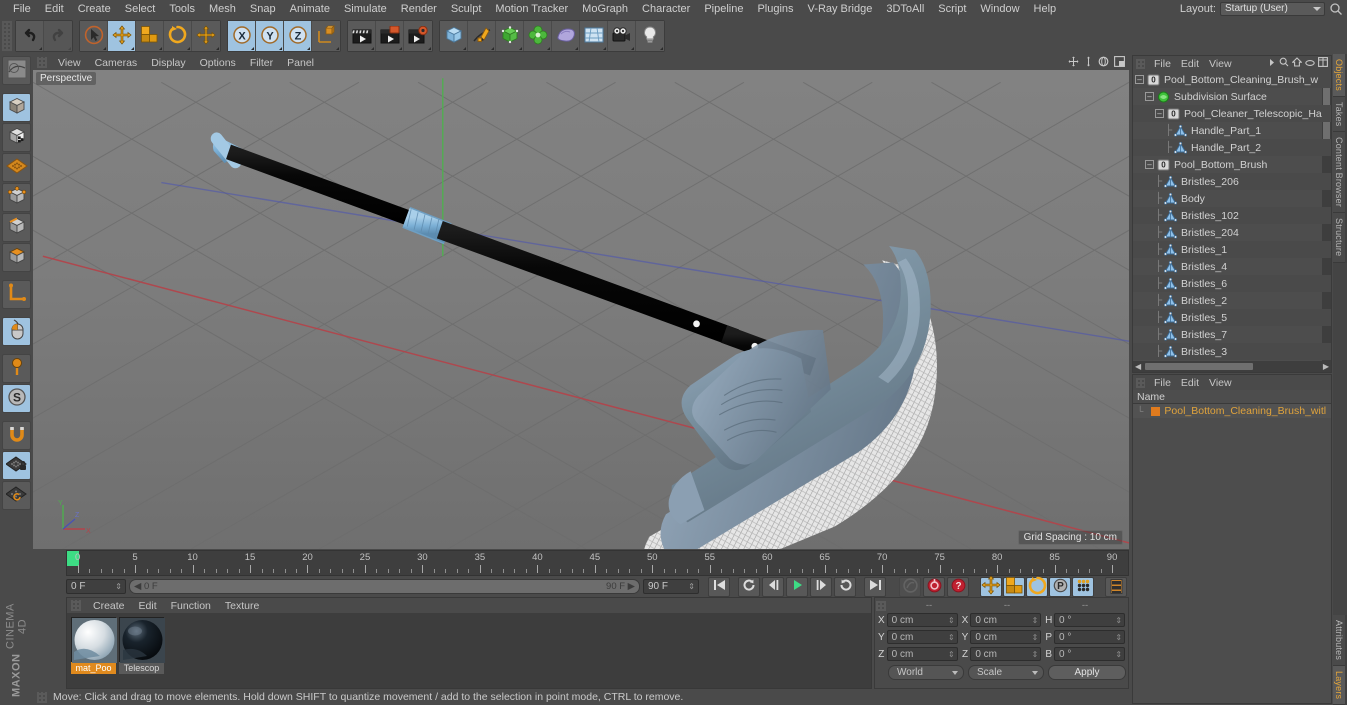 Image resolution: width=1347 pixels, height=705 pixels. I want to click on viewport-solo-tool, so click(16, 331).